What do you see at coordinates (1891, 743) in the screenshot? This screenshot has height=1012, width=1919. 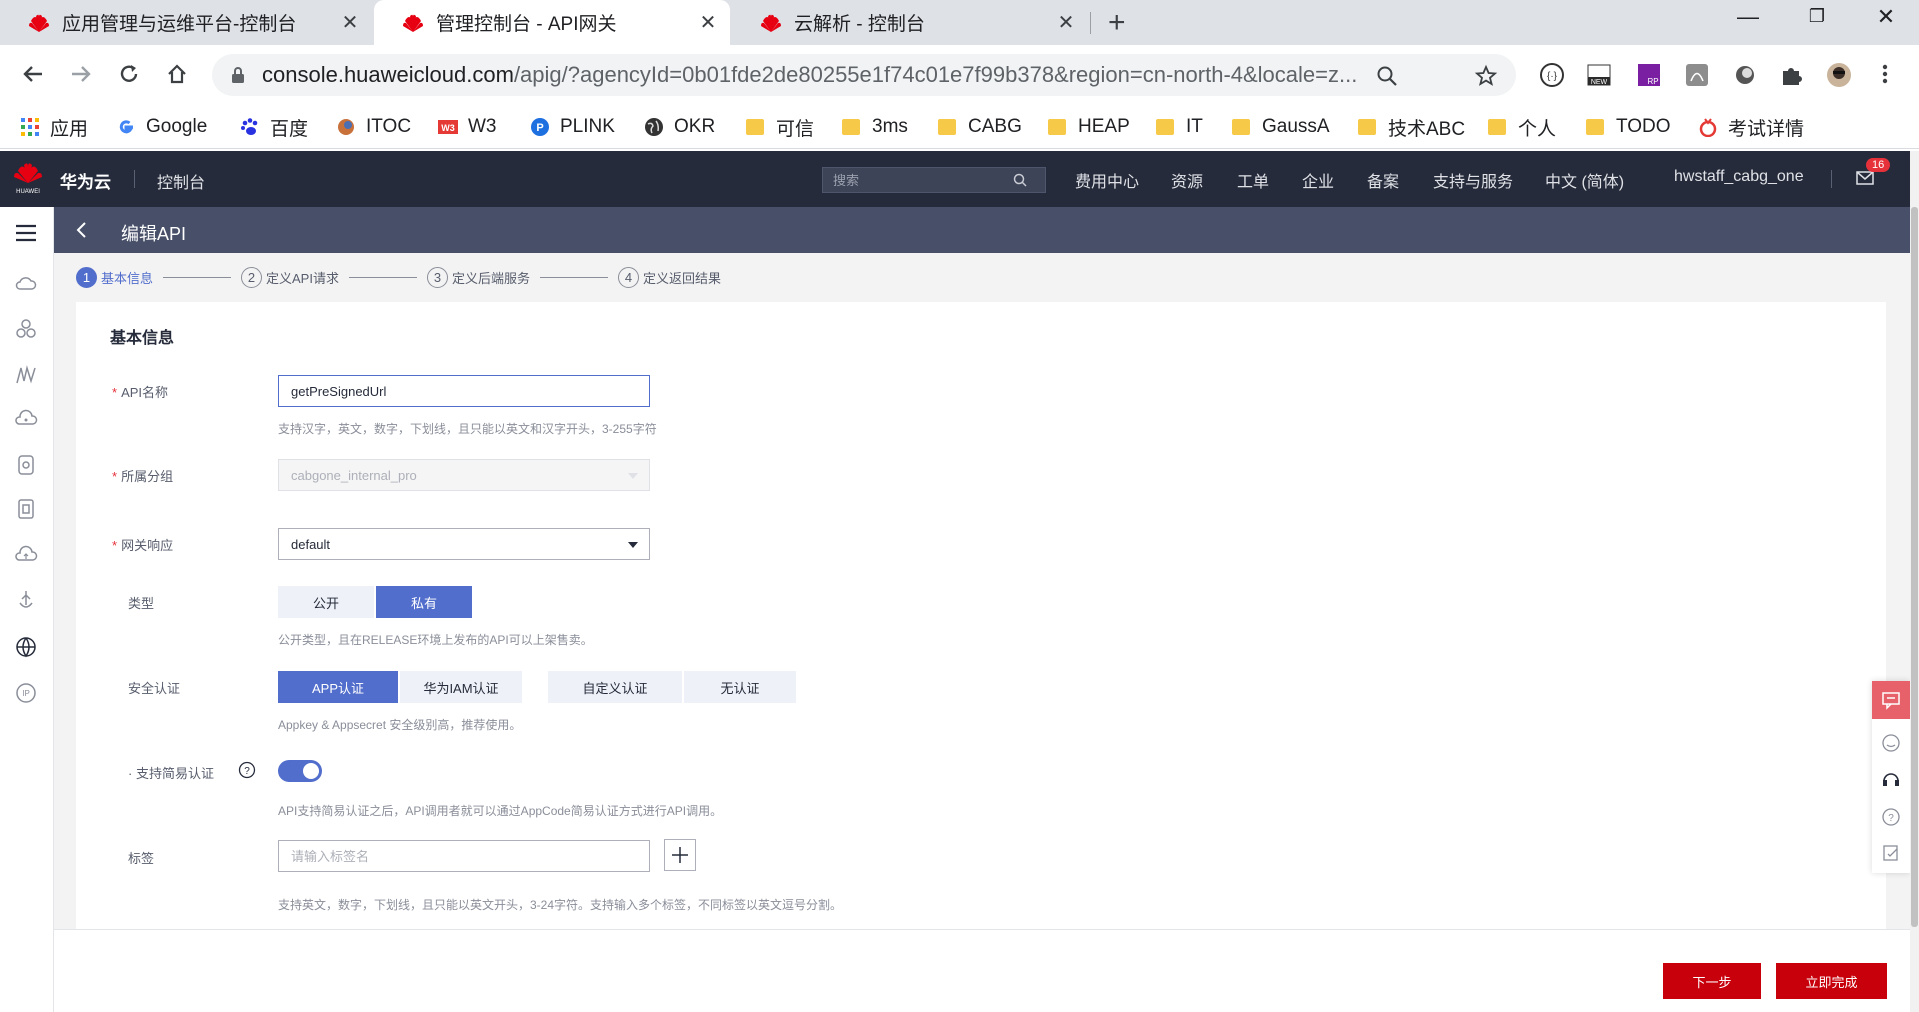 I see `smile-icon` at bounding box center [1891, 743].